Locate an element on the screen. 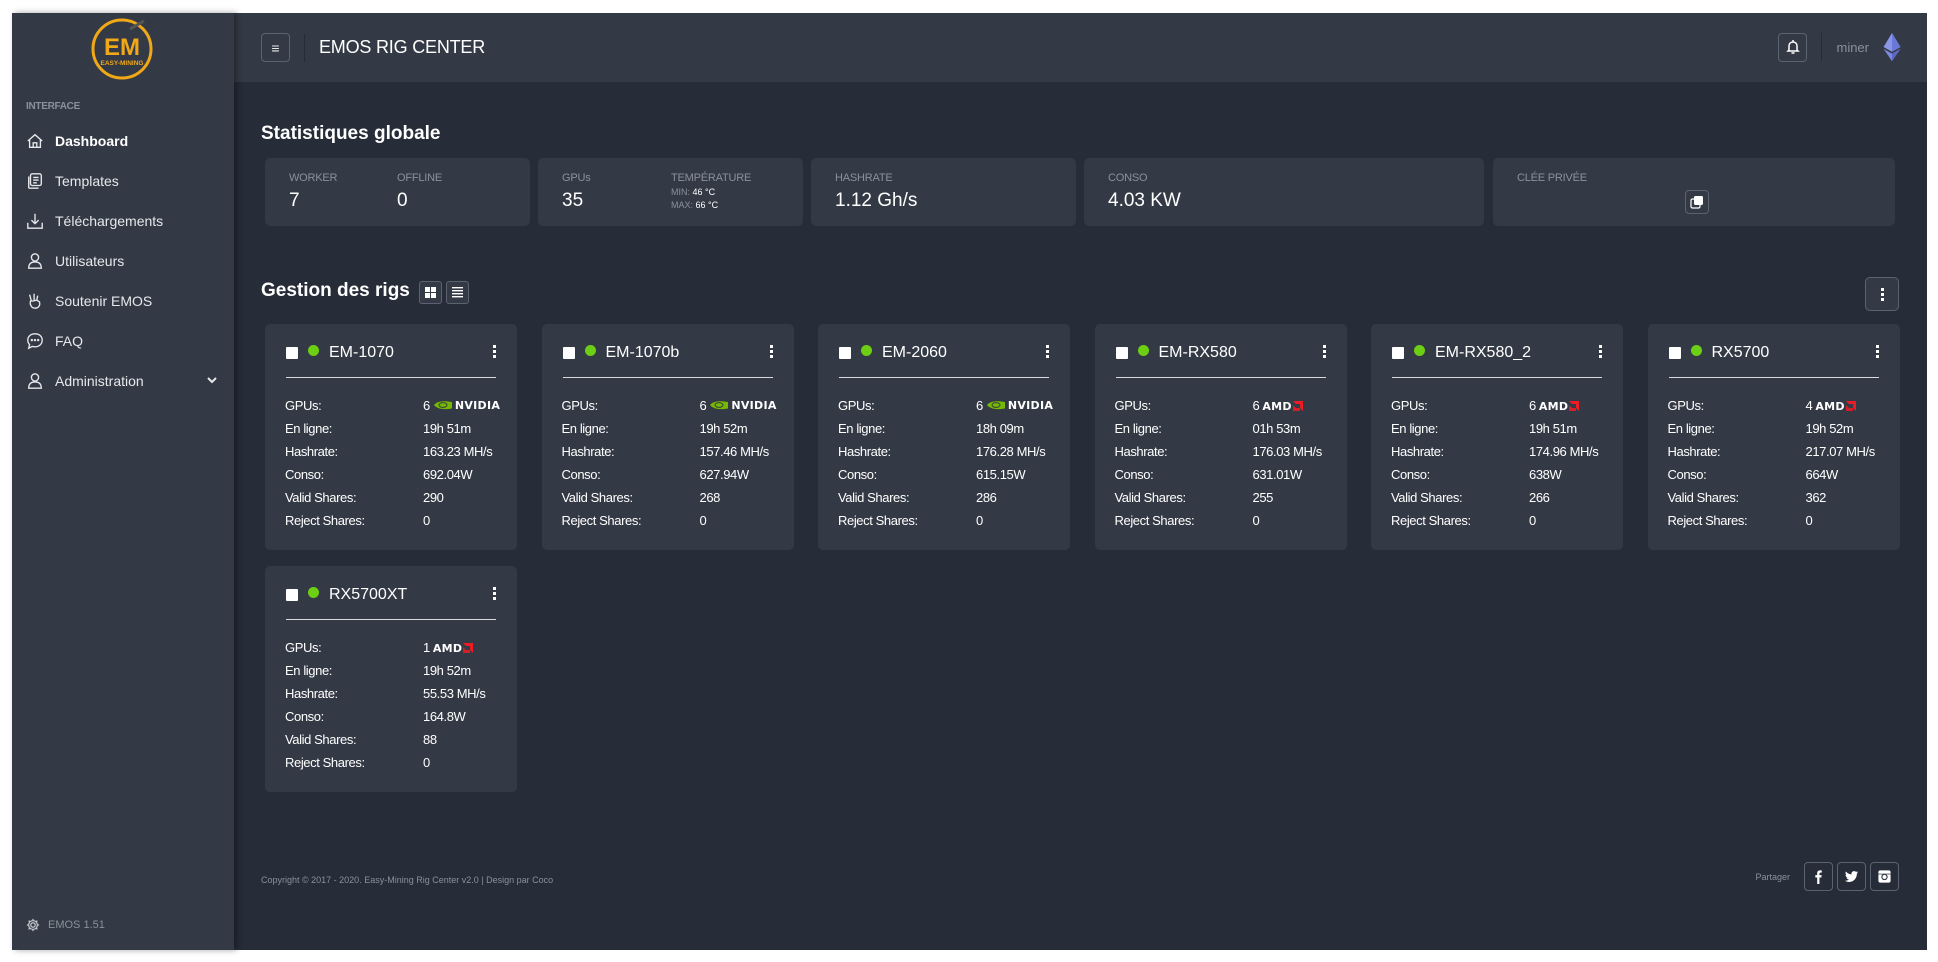 This screenshot has width=1938, height=962. sidebar-item-dashboard: Dashboard is located at coordinates (123, 141).